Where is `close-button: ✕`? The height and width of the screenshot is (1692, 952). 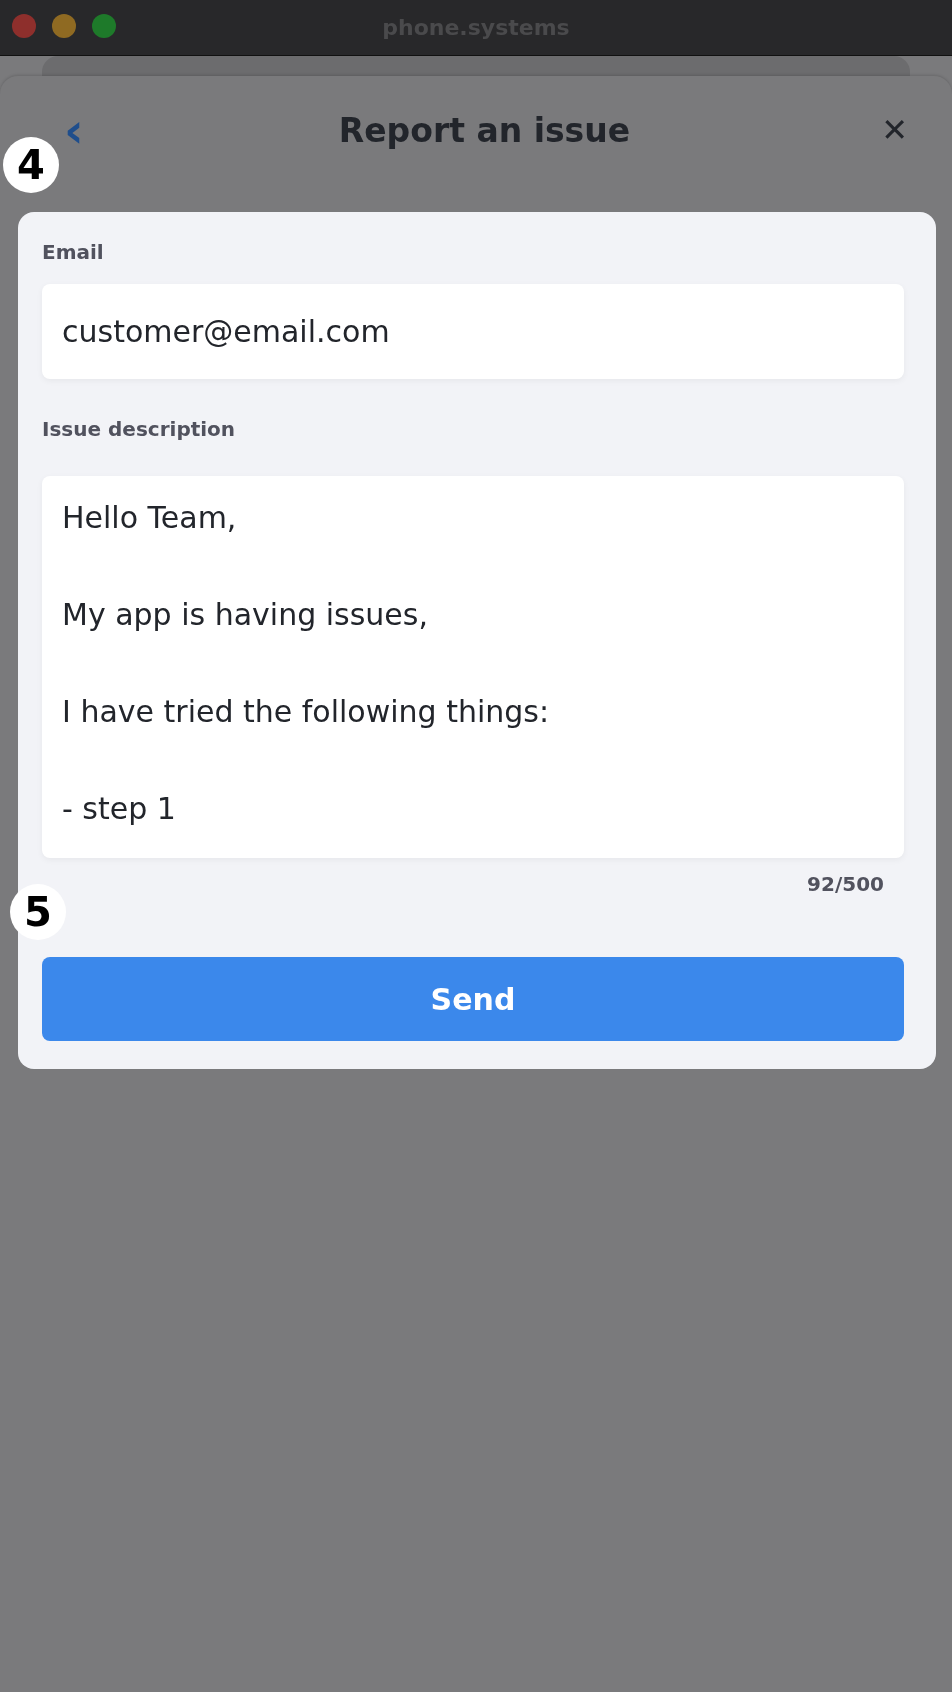 close-button: ✕ is located at coordinates (894, 130).